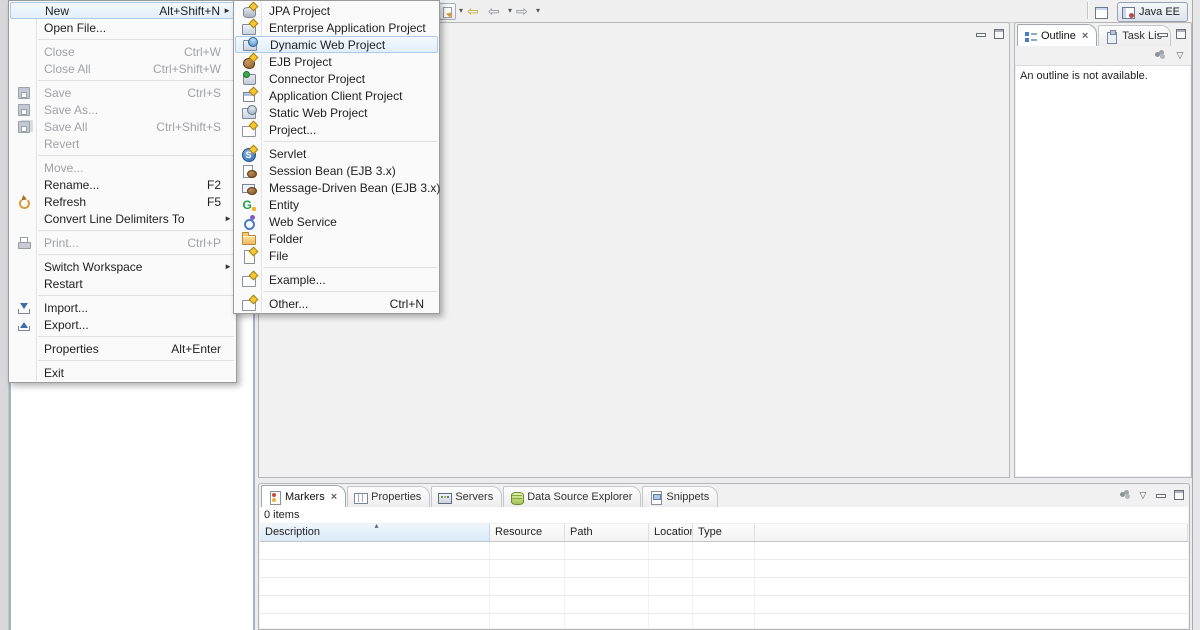 Image resolution: width=1200 pixels, height=630 pixels. I want to click on column-header-path: Path, so click(607, 532).